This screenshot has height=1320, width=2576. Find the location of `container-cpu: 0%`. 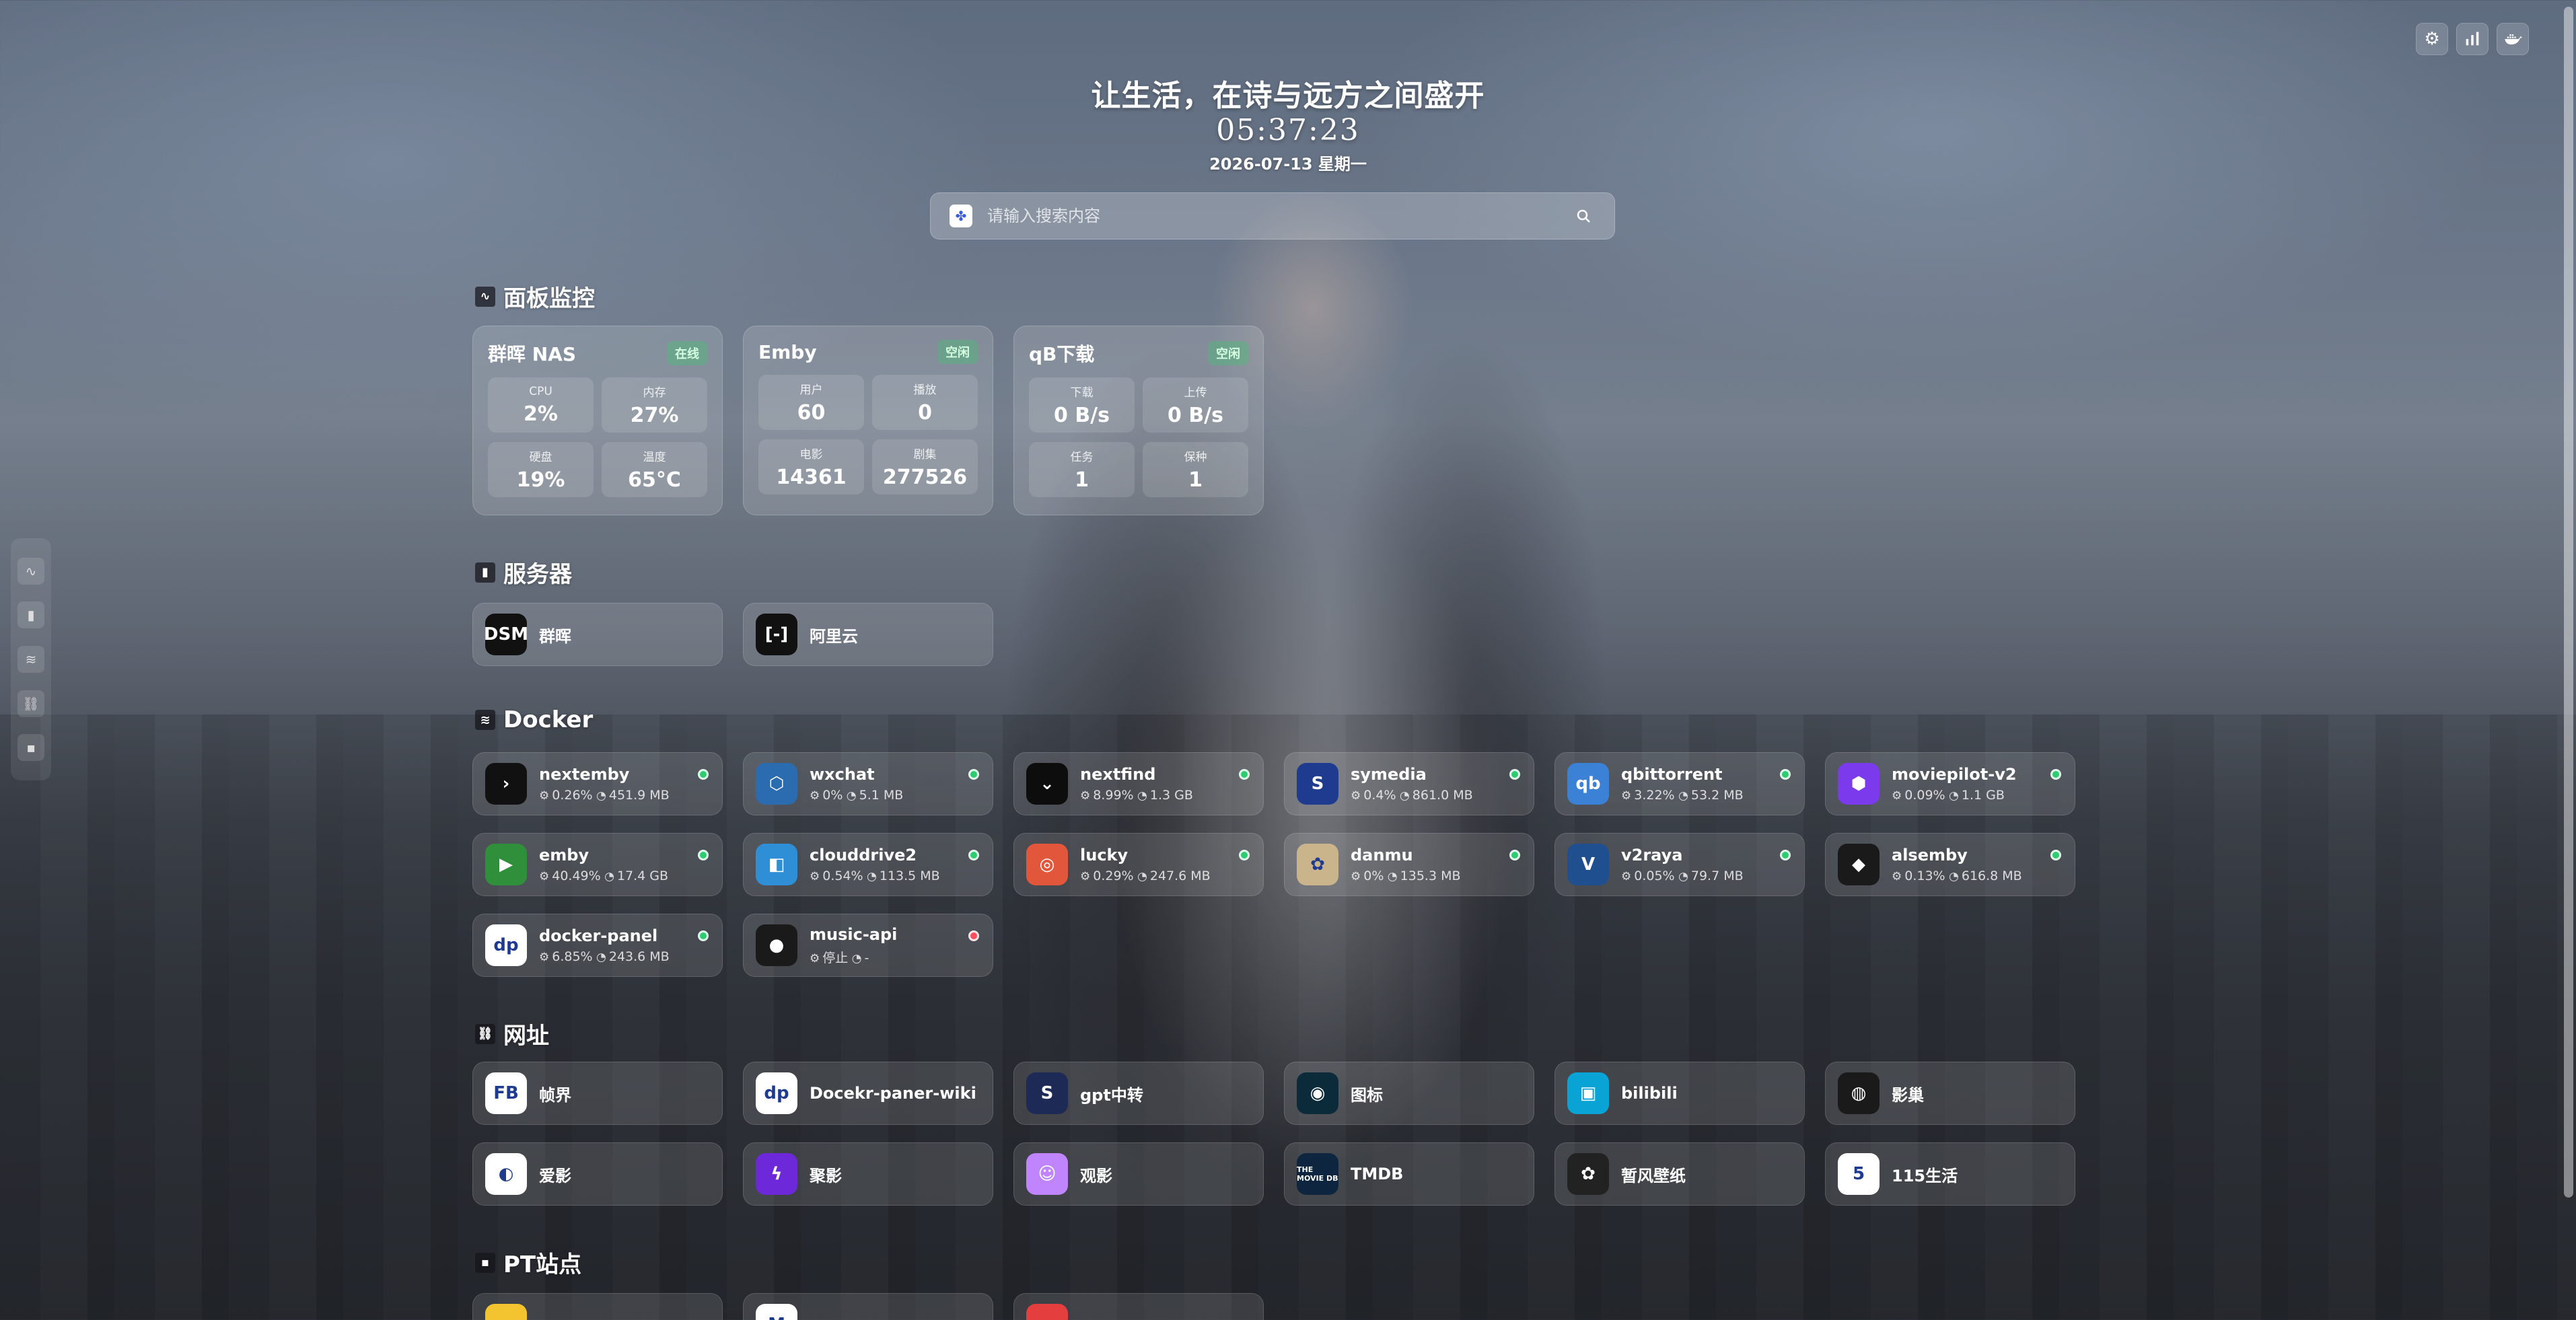

container-cpu: 0% is located at coordinates (832, 795).